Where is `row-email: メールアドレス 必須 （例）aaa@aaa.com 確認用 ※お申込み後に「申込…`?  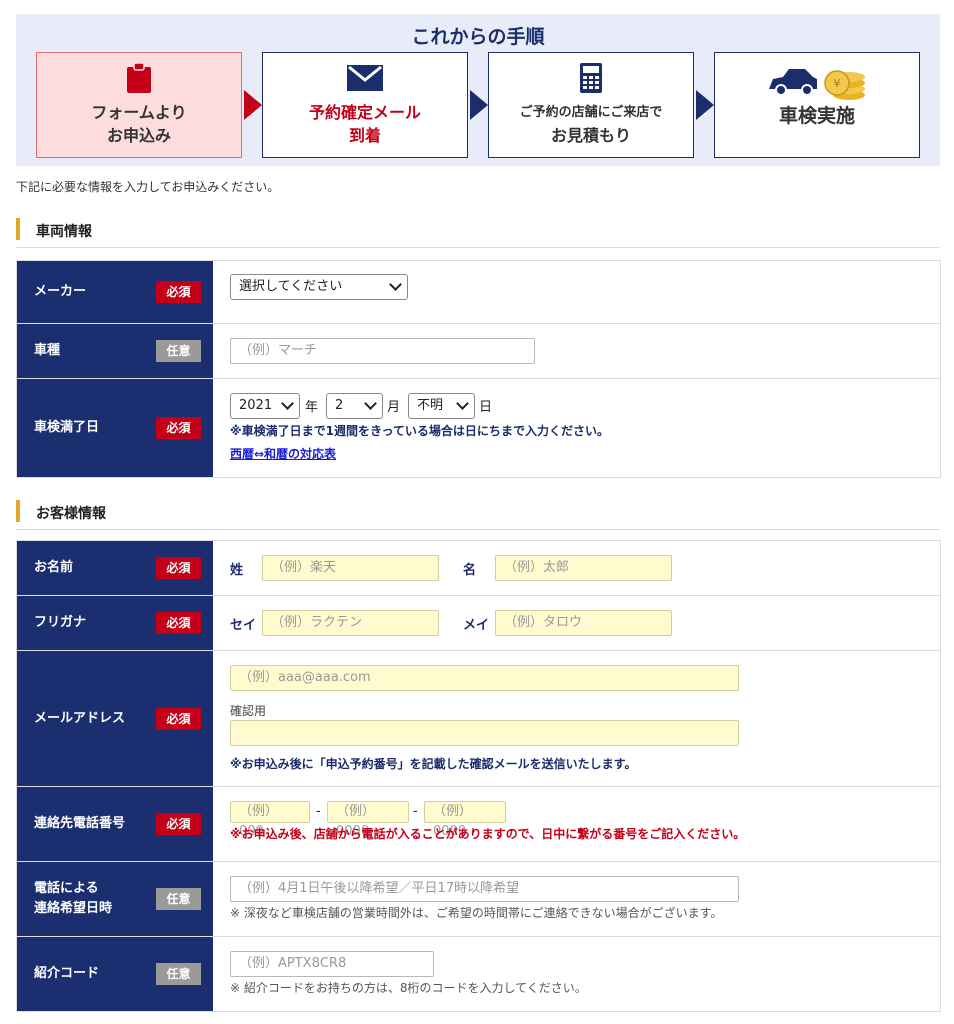
row-email: メールアドレス 必須 （例）aaa@aaa.com 確認用 ※お申込み後に「申込… is located at coordinates (478, 719).